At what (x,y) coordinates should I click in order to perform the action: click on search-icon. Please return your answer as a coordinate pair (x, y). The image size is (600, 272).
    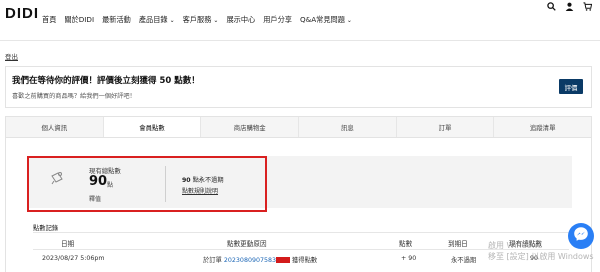
    Looking at the image, I should click on (551, 8).